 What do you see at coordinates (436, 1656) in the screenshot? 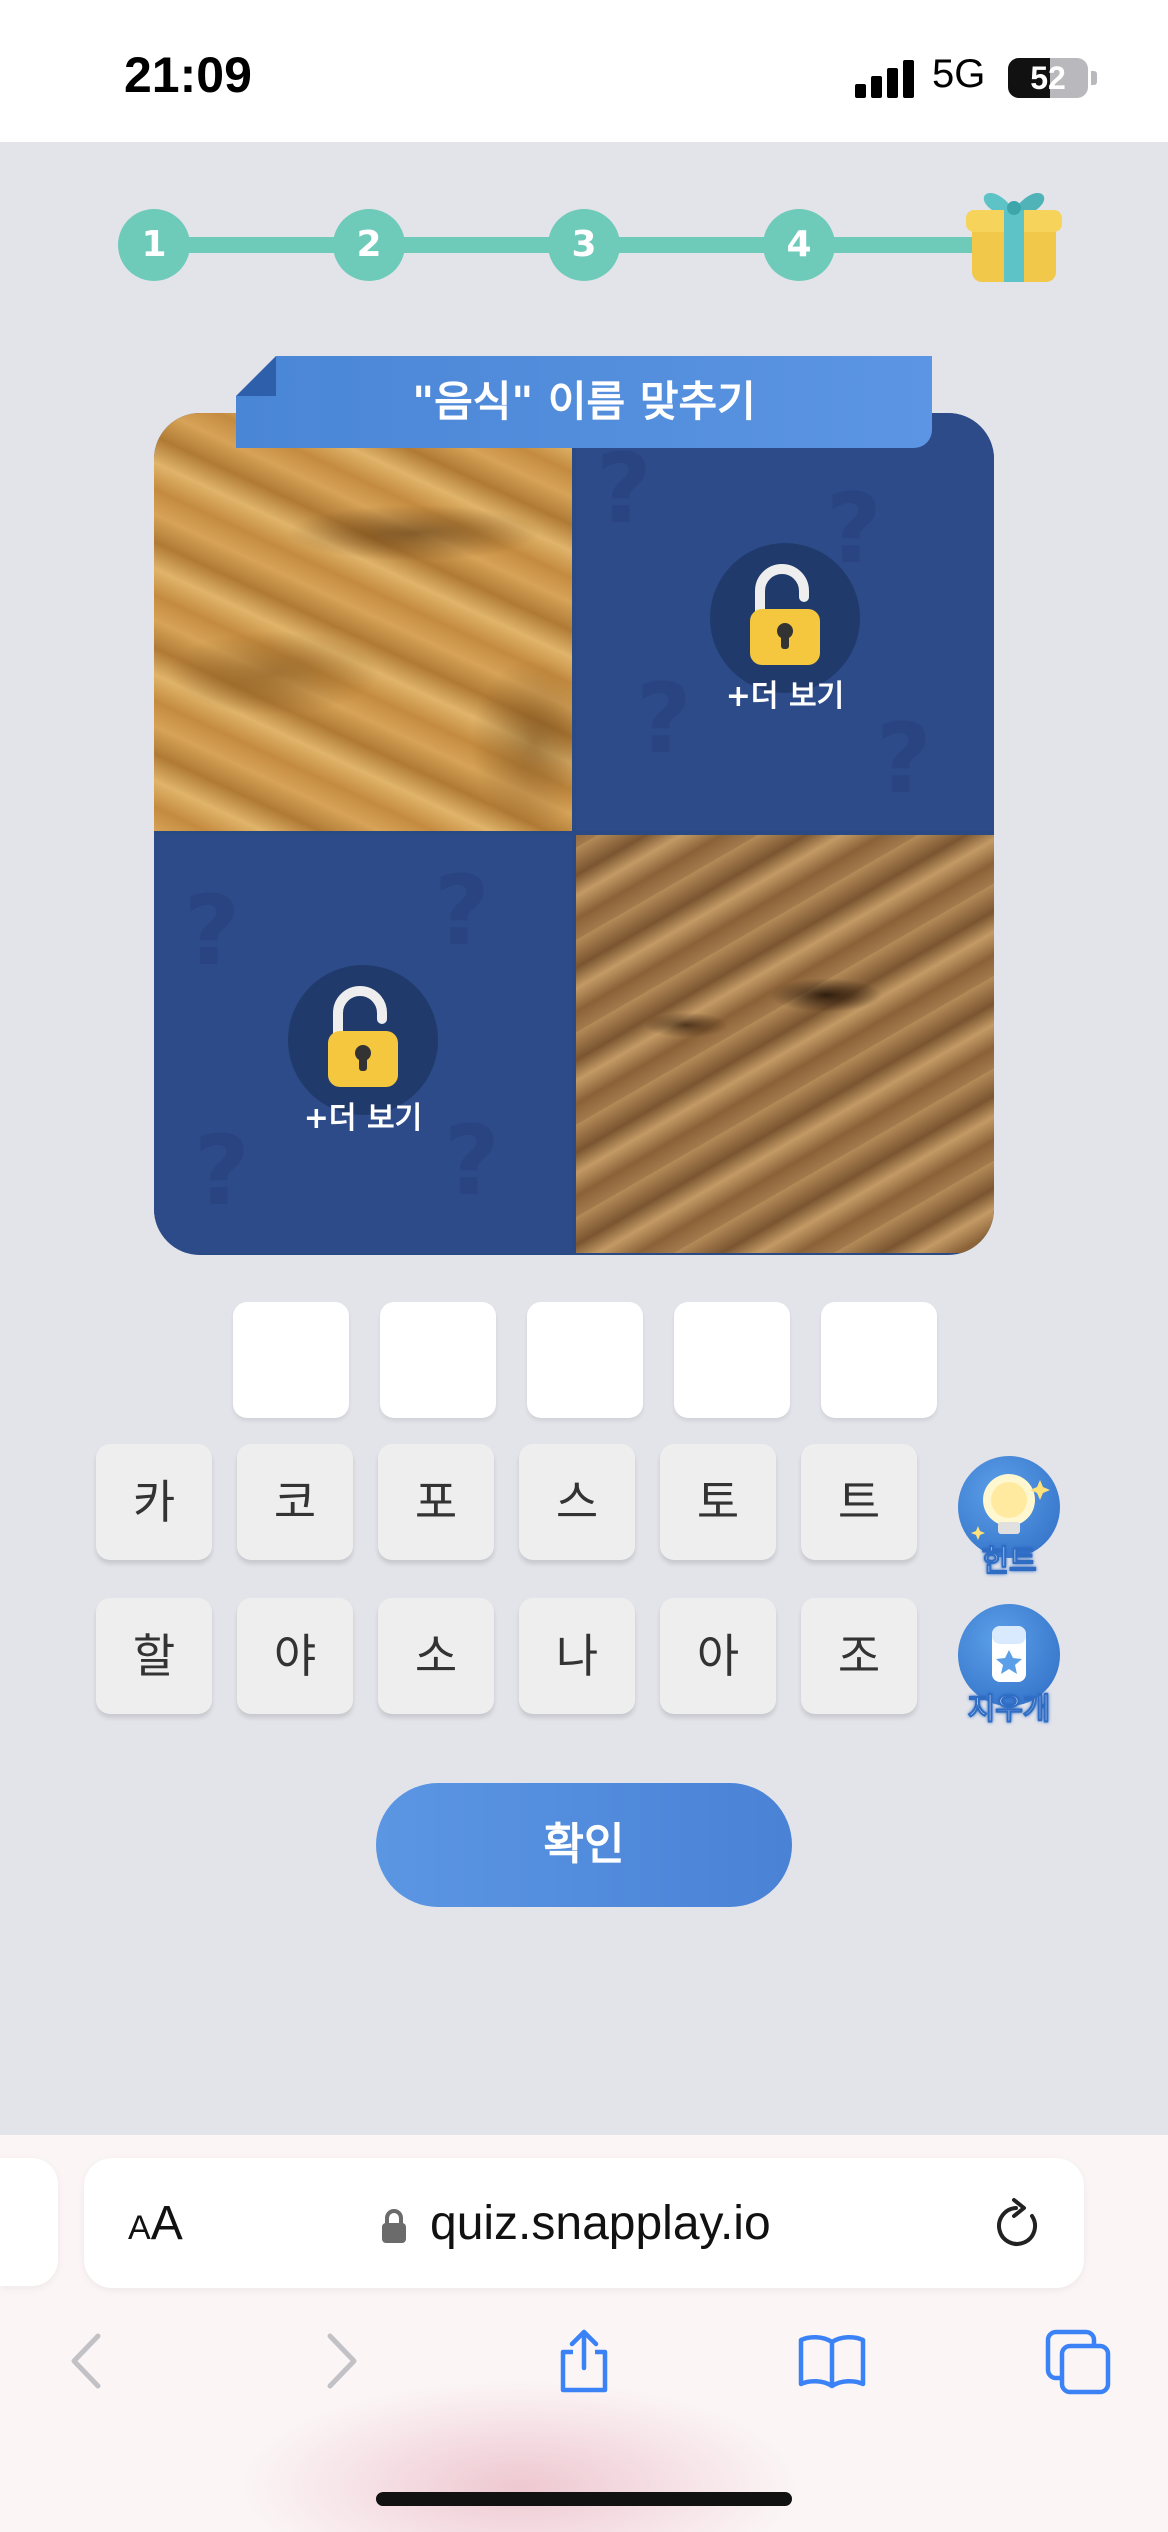
I see `letter-key: 소` at bounding box center [436, 1656].